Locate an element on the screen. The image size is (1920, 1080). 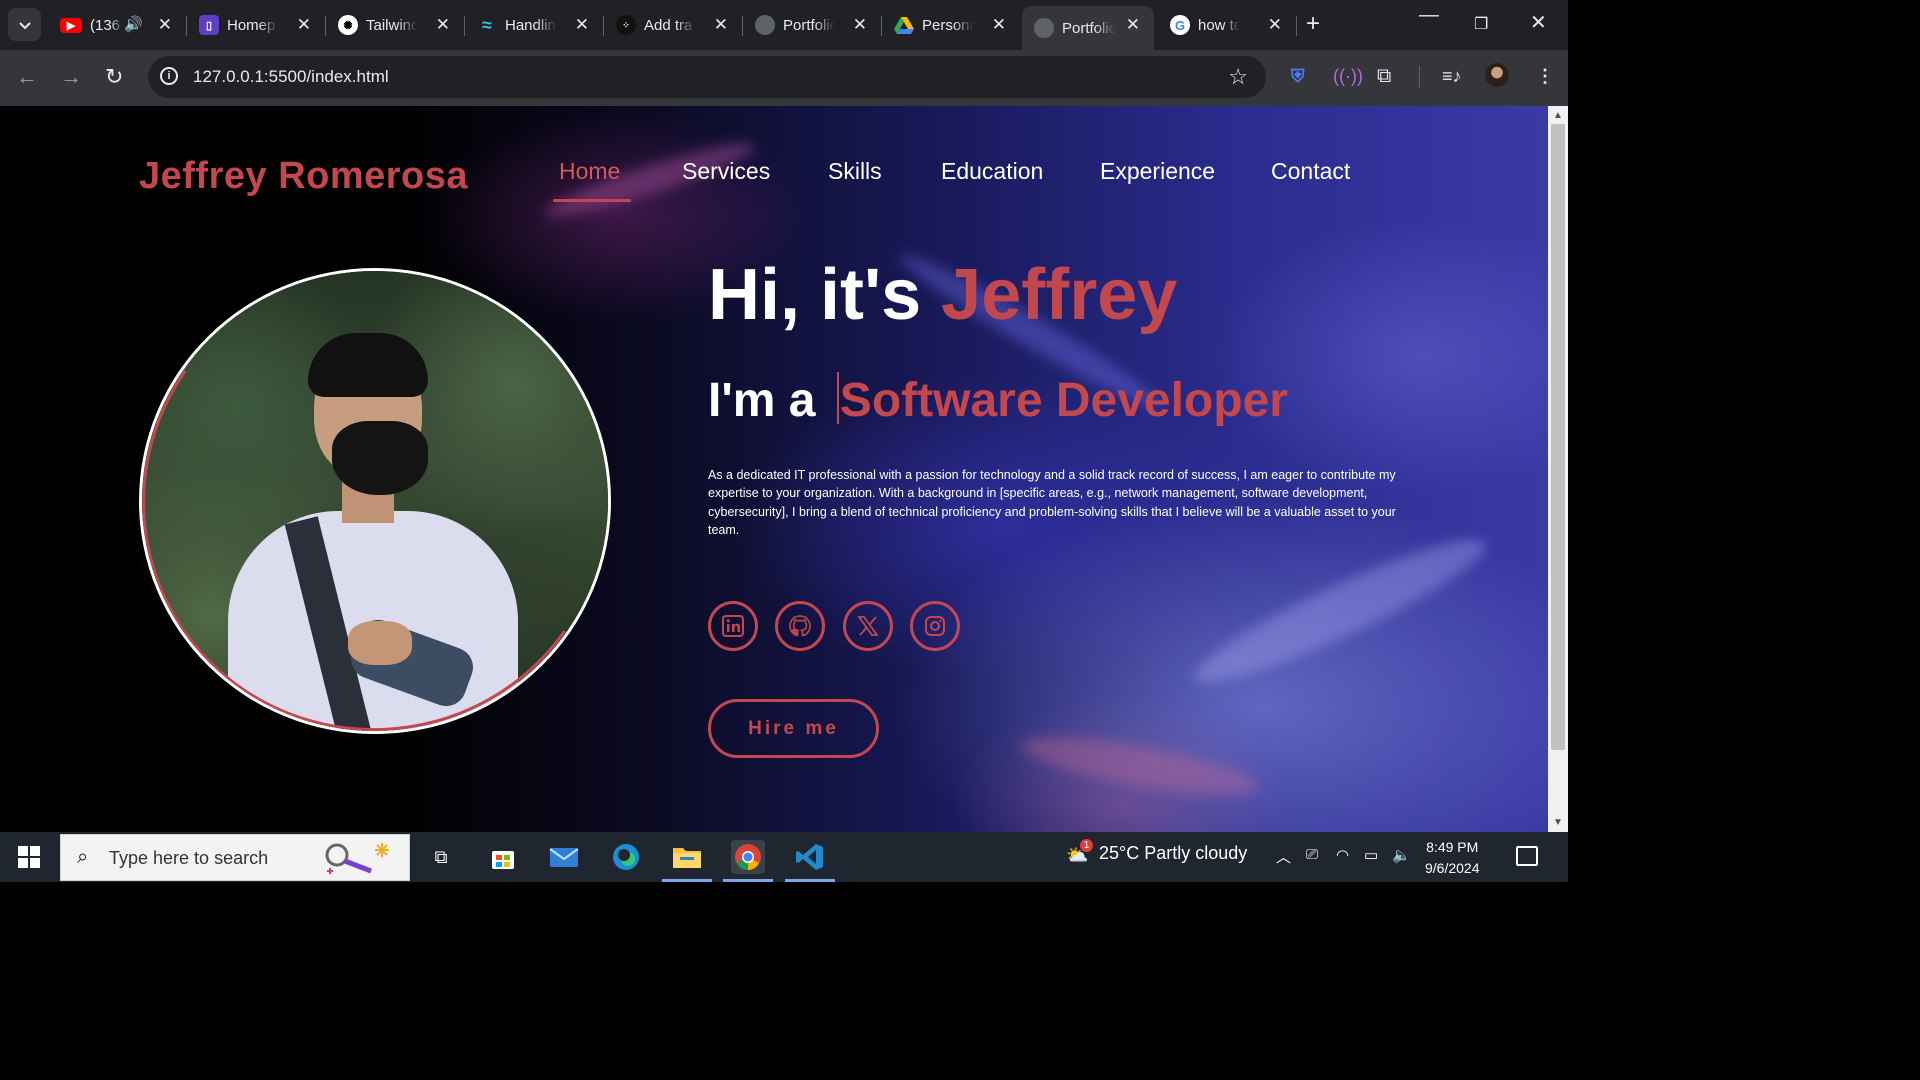
nav-education: Education is located at coordinates (992, 171).